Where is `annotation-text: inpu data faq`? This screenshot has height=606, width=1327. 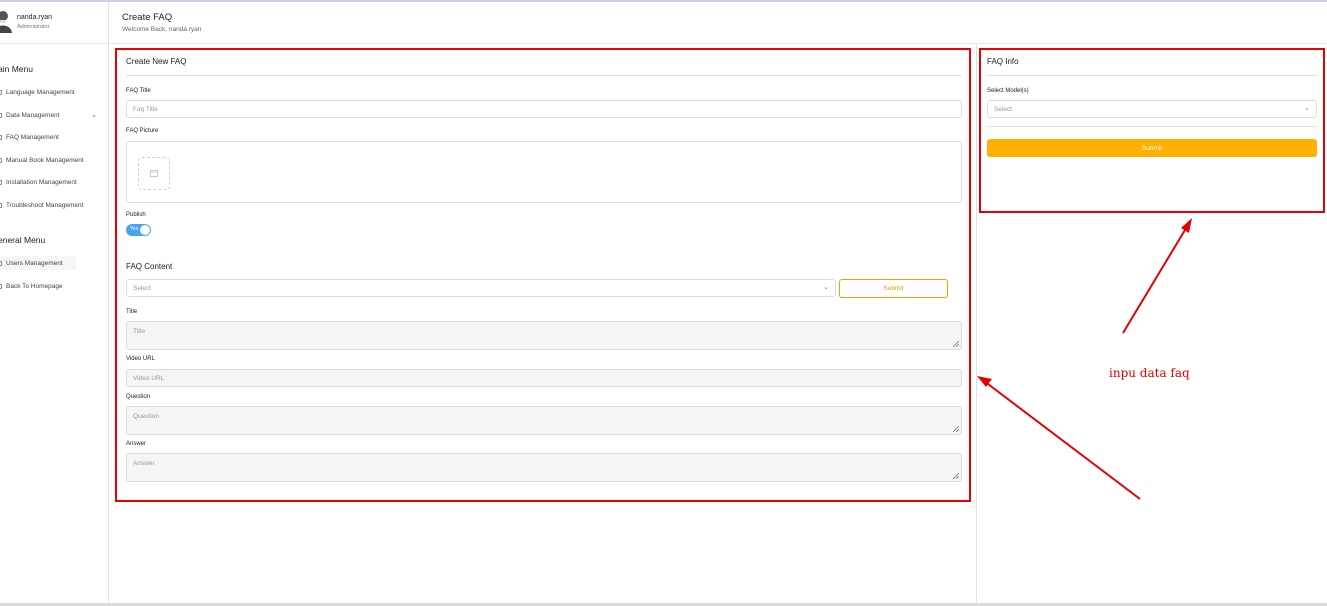 annotation-text: inpu data faq is located at coordinates (1149, 373).